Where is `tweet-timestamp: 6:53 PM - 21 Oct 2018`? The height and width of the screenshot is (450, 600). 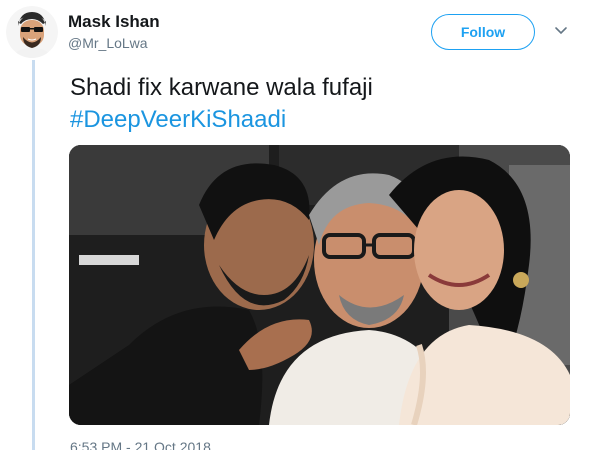 tweet-timestamp: 6:53 PM - 21 Oct 2018 is located at coordinates (140, 444).